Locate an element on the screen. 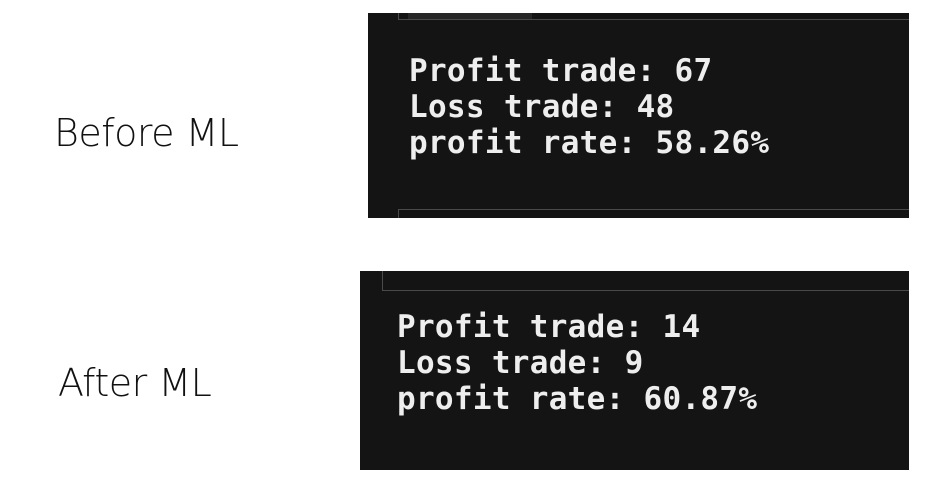 This screenshot has width=945, height=502. loss-trade-line: Loss trade: 48 is located at coordinates (542, 107).